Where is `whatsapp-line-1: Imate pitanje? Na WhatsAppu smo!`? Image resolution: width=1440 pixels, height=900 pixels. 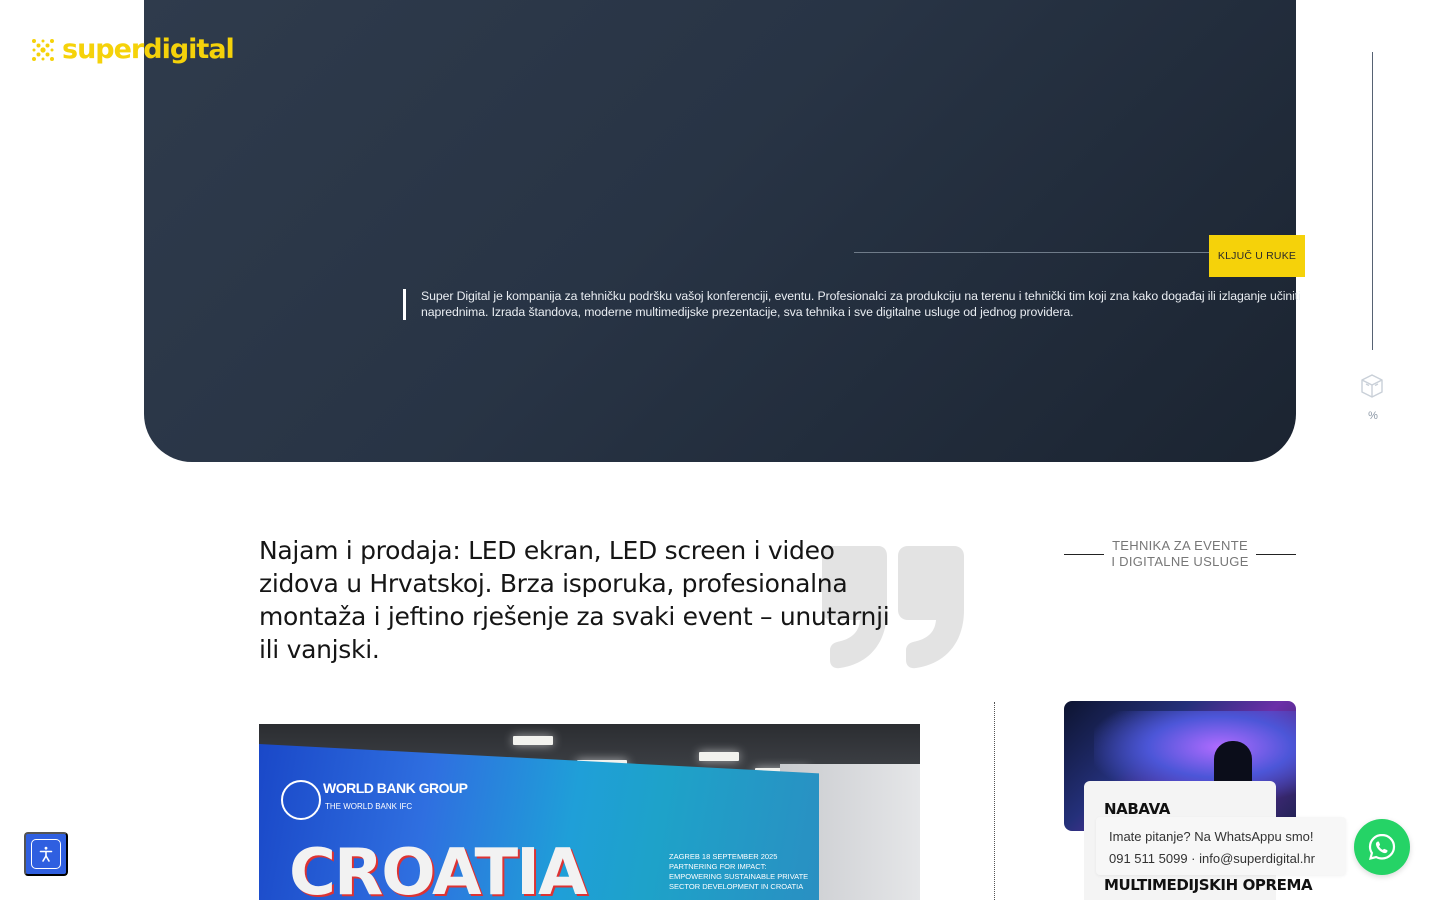 whatsapp-line-1: Imate pitanje? Na WhatsAppu smo! is located at coordinates (1227, 837).